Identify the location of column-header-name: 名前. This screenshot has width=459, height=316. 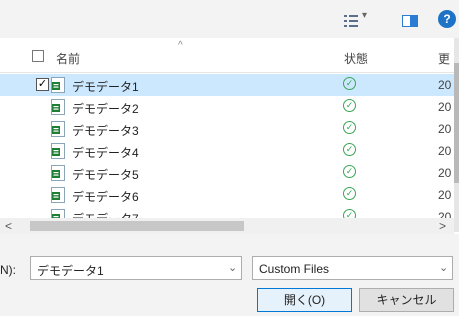
(68, 58).